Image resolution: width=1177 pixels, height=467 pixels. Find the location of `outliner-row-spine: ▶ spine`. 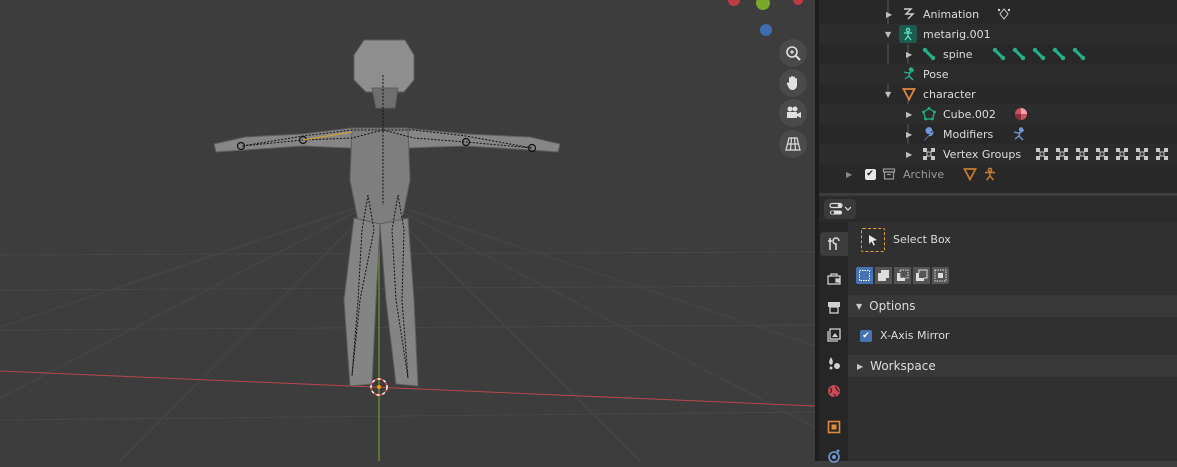

outliner-row-spine: ▶ spine is located at coordinates (998, 54).